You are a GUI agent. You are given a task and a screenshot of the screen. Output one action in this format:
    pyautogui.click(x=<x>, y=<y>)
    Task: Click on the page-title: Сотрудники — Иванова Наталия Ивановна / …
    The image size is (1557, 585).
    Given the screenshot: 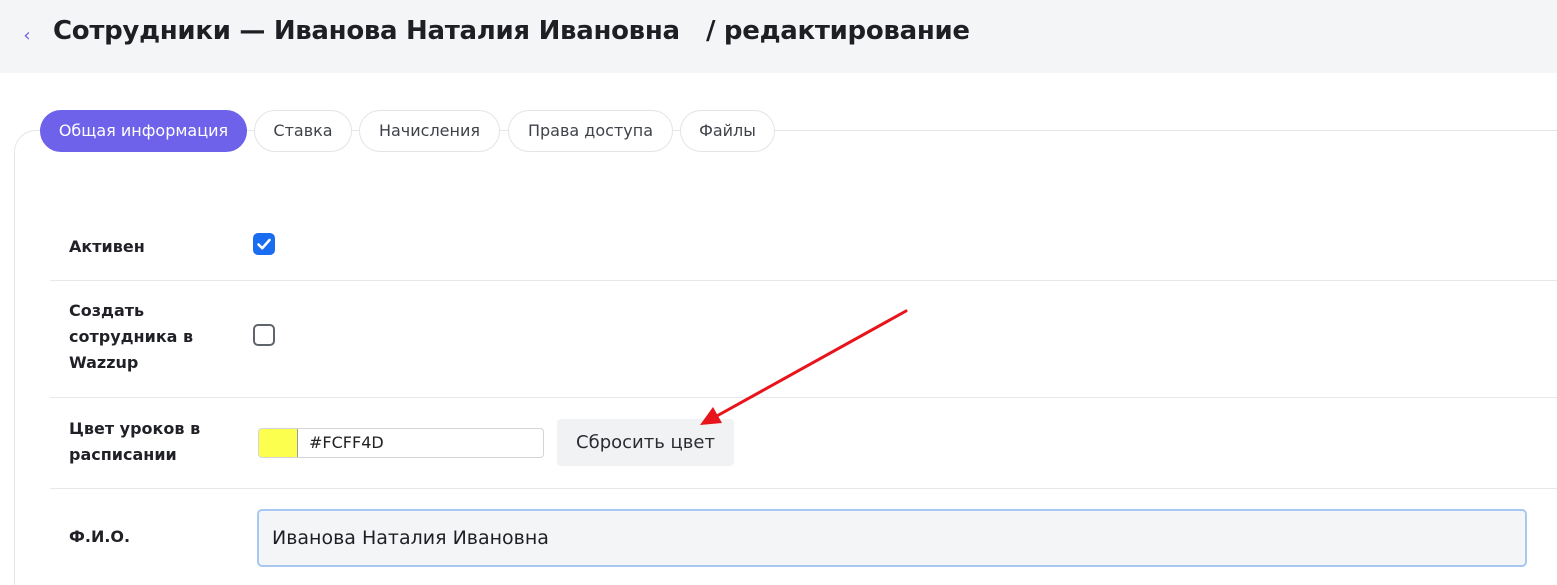 What is the action you would take?
    pyautogui.click(x=511, y=31)
    